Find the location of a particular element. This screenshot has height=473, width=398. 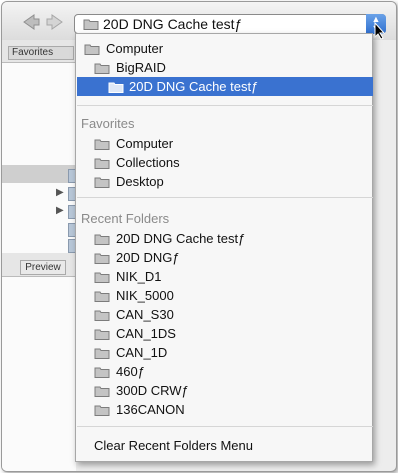

favorites-panel: ▶ ▶ is located at coordinates (41, 157).